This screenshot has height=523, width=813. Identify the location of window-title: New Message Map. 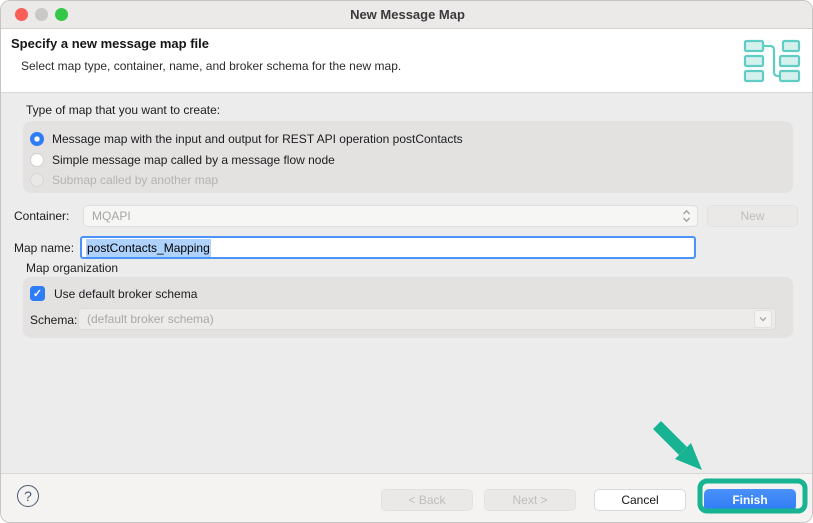
(407, 14).